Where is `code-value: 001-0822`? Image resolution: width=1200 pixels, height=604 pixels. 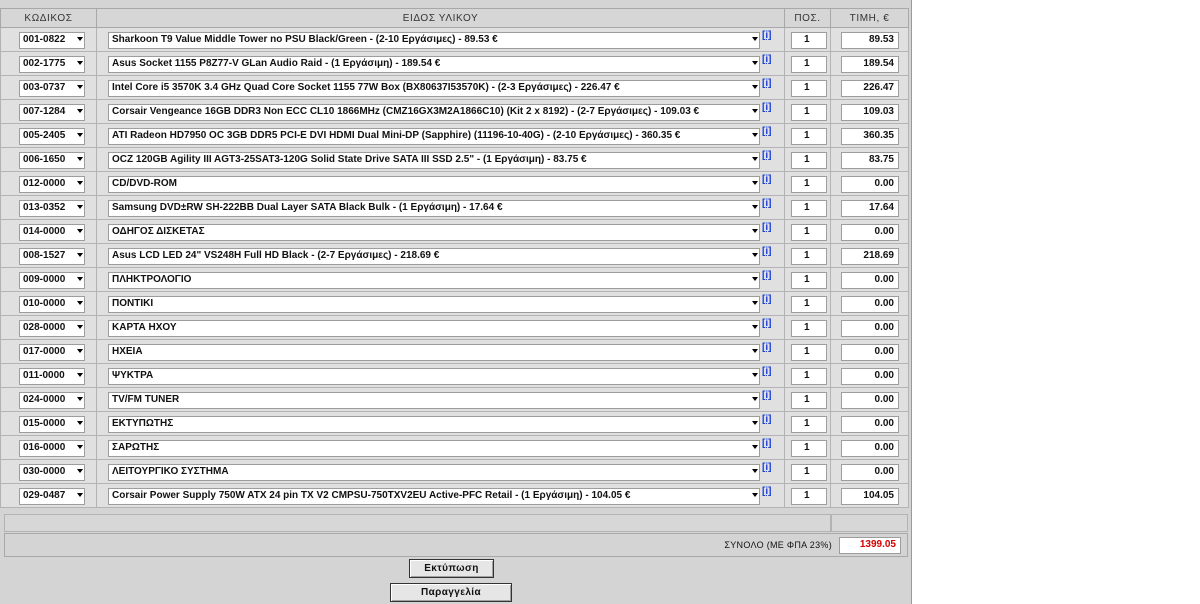 code-value: 001-0822 is located at coordinates (44, 39).